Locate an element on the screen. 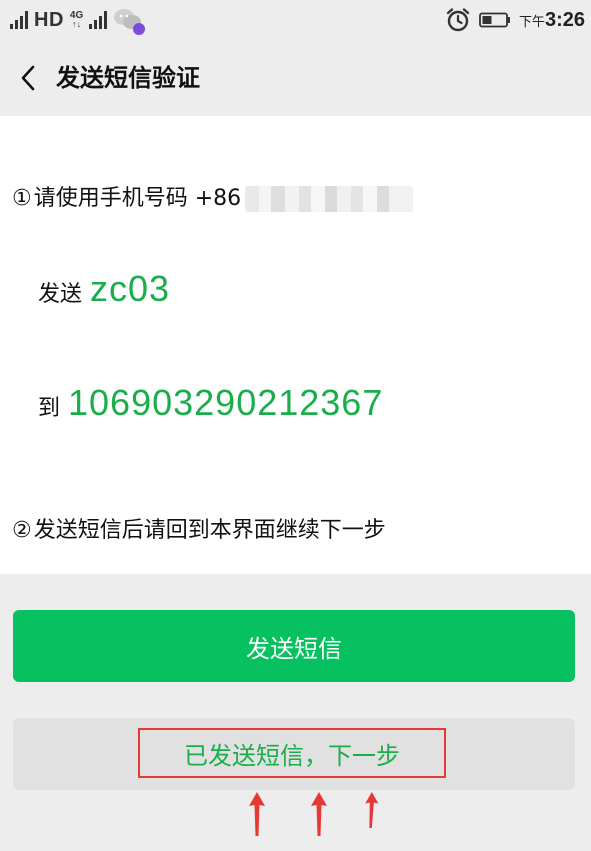 The width and height of the screenshot is (591, 851). sms-code: zc03 is located at coordinates (130, 288).